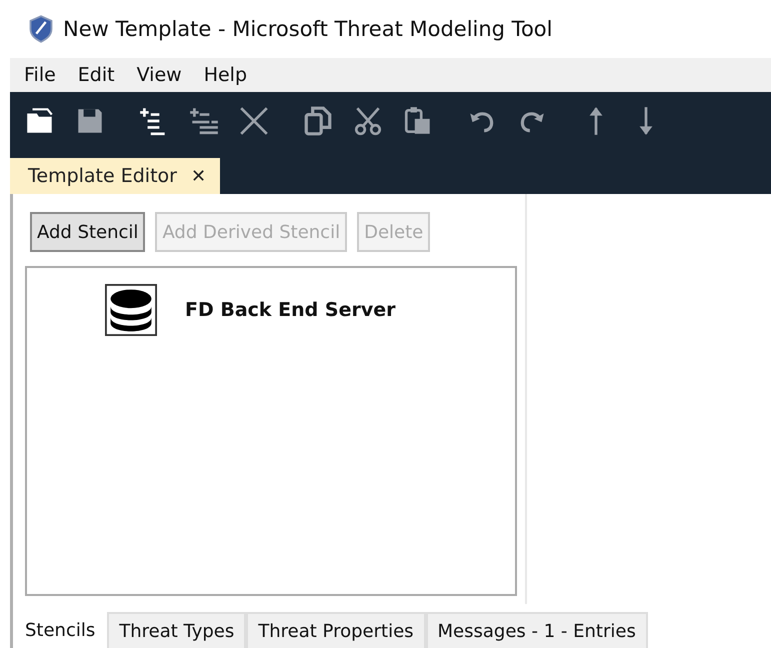 The height and width of the screenshot is (648, 771). Describe the element at coordinates (96, 75) in the screenshot. I see `menu-item: Edit` at that location.